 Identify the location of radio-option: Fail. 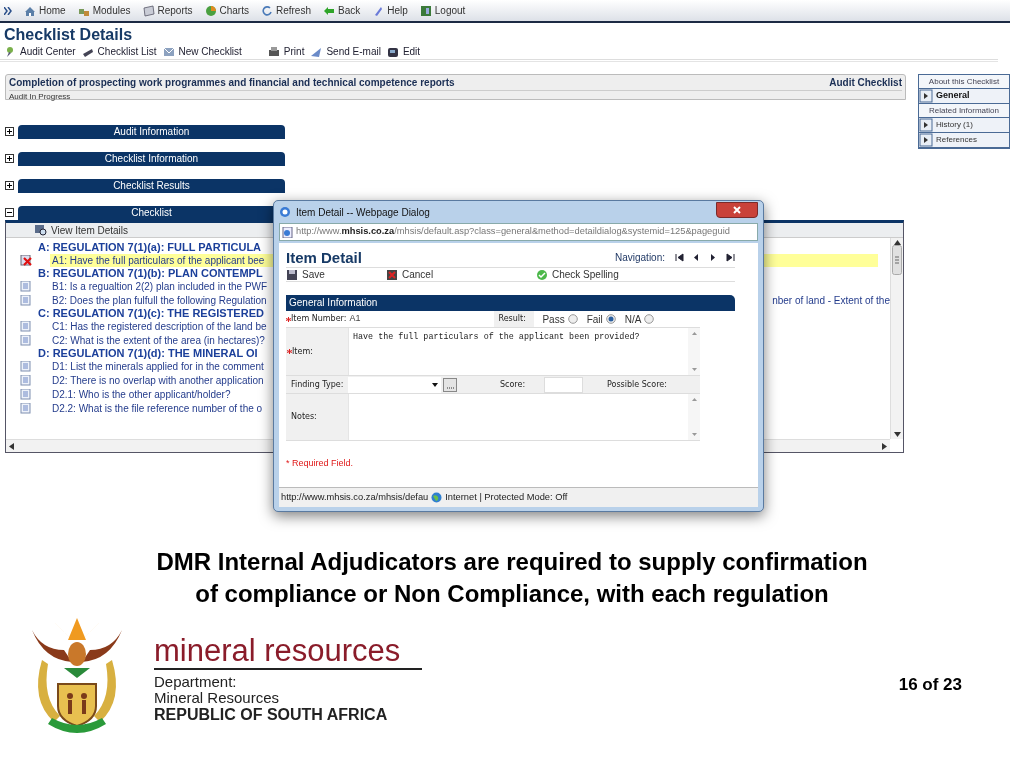
(601, 319).